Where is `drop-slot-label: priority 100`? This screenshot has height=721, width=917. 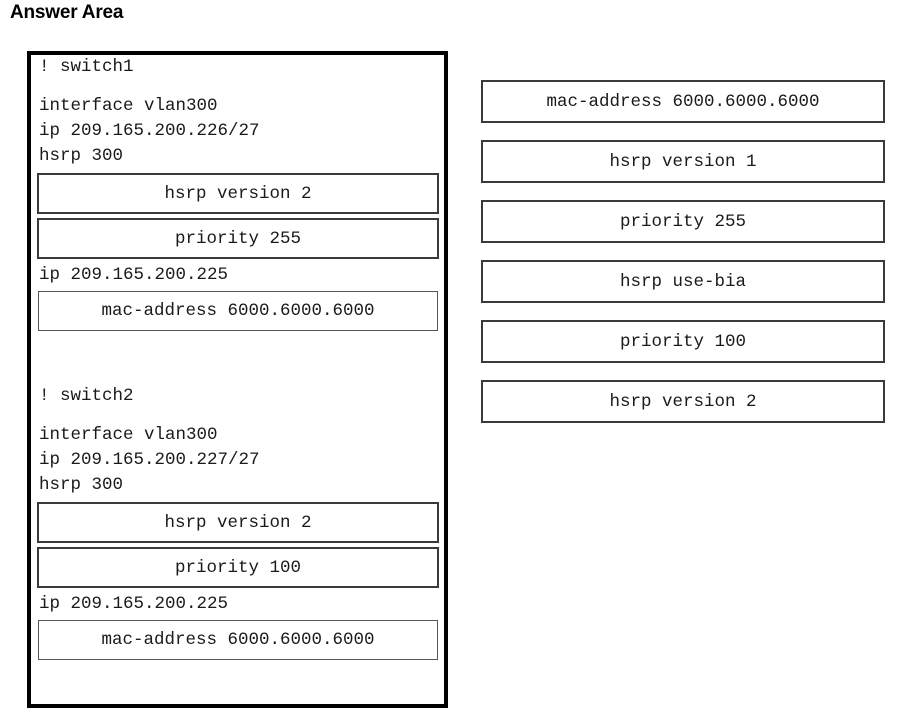 drop-slot-label: priority 100 is located at coordinates (238, 567).